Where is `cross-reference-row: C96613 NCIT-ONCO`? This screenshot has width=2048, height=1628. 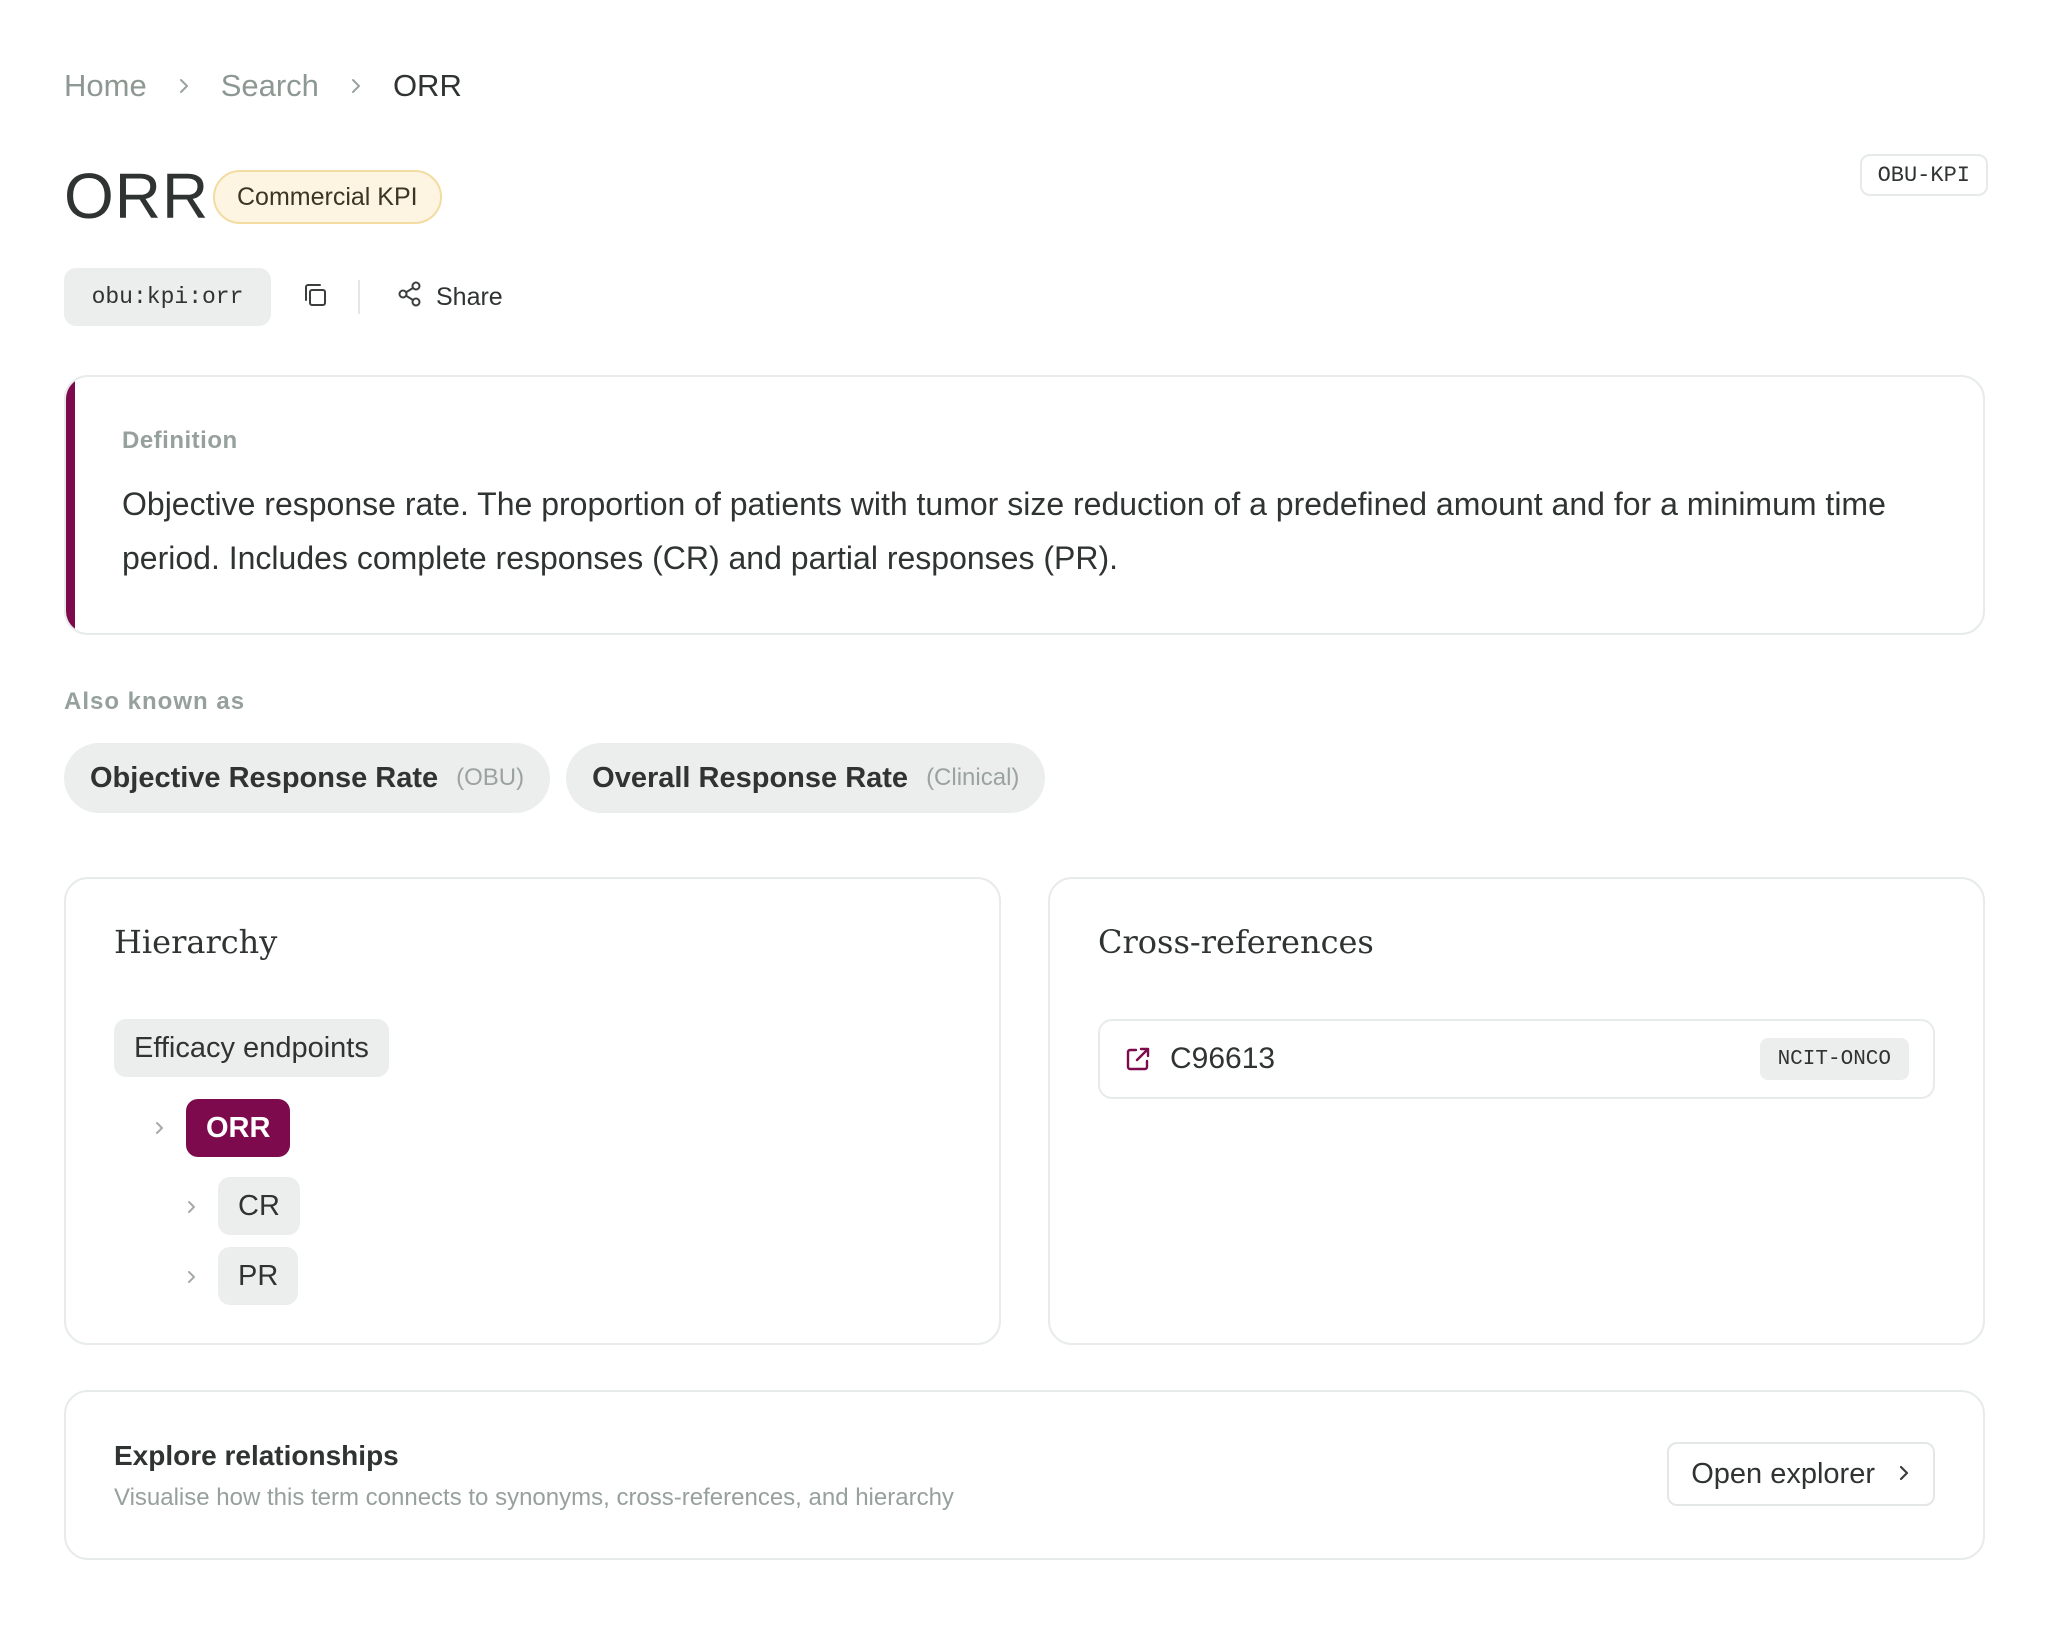
cross-reference-row: C96613 NCIT-ONCO is located at coordinates (1516, 1059).